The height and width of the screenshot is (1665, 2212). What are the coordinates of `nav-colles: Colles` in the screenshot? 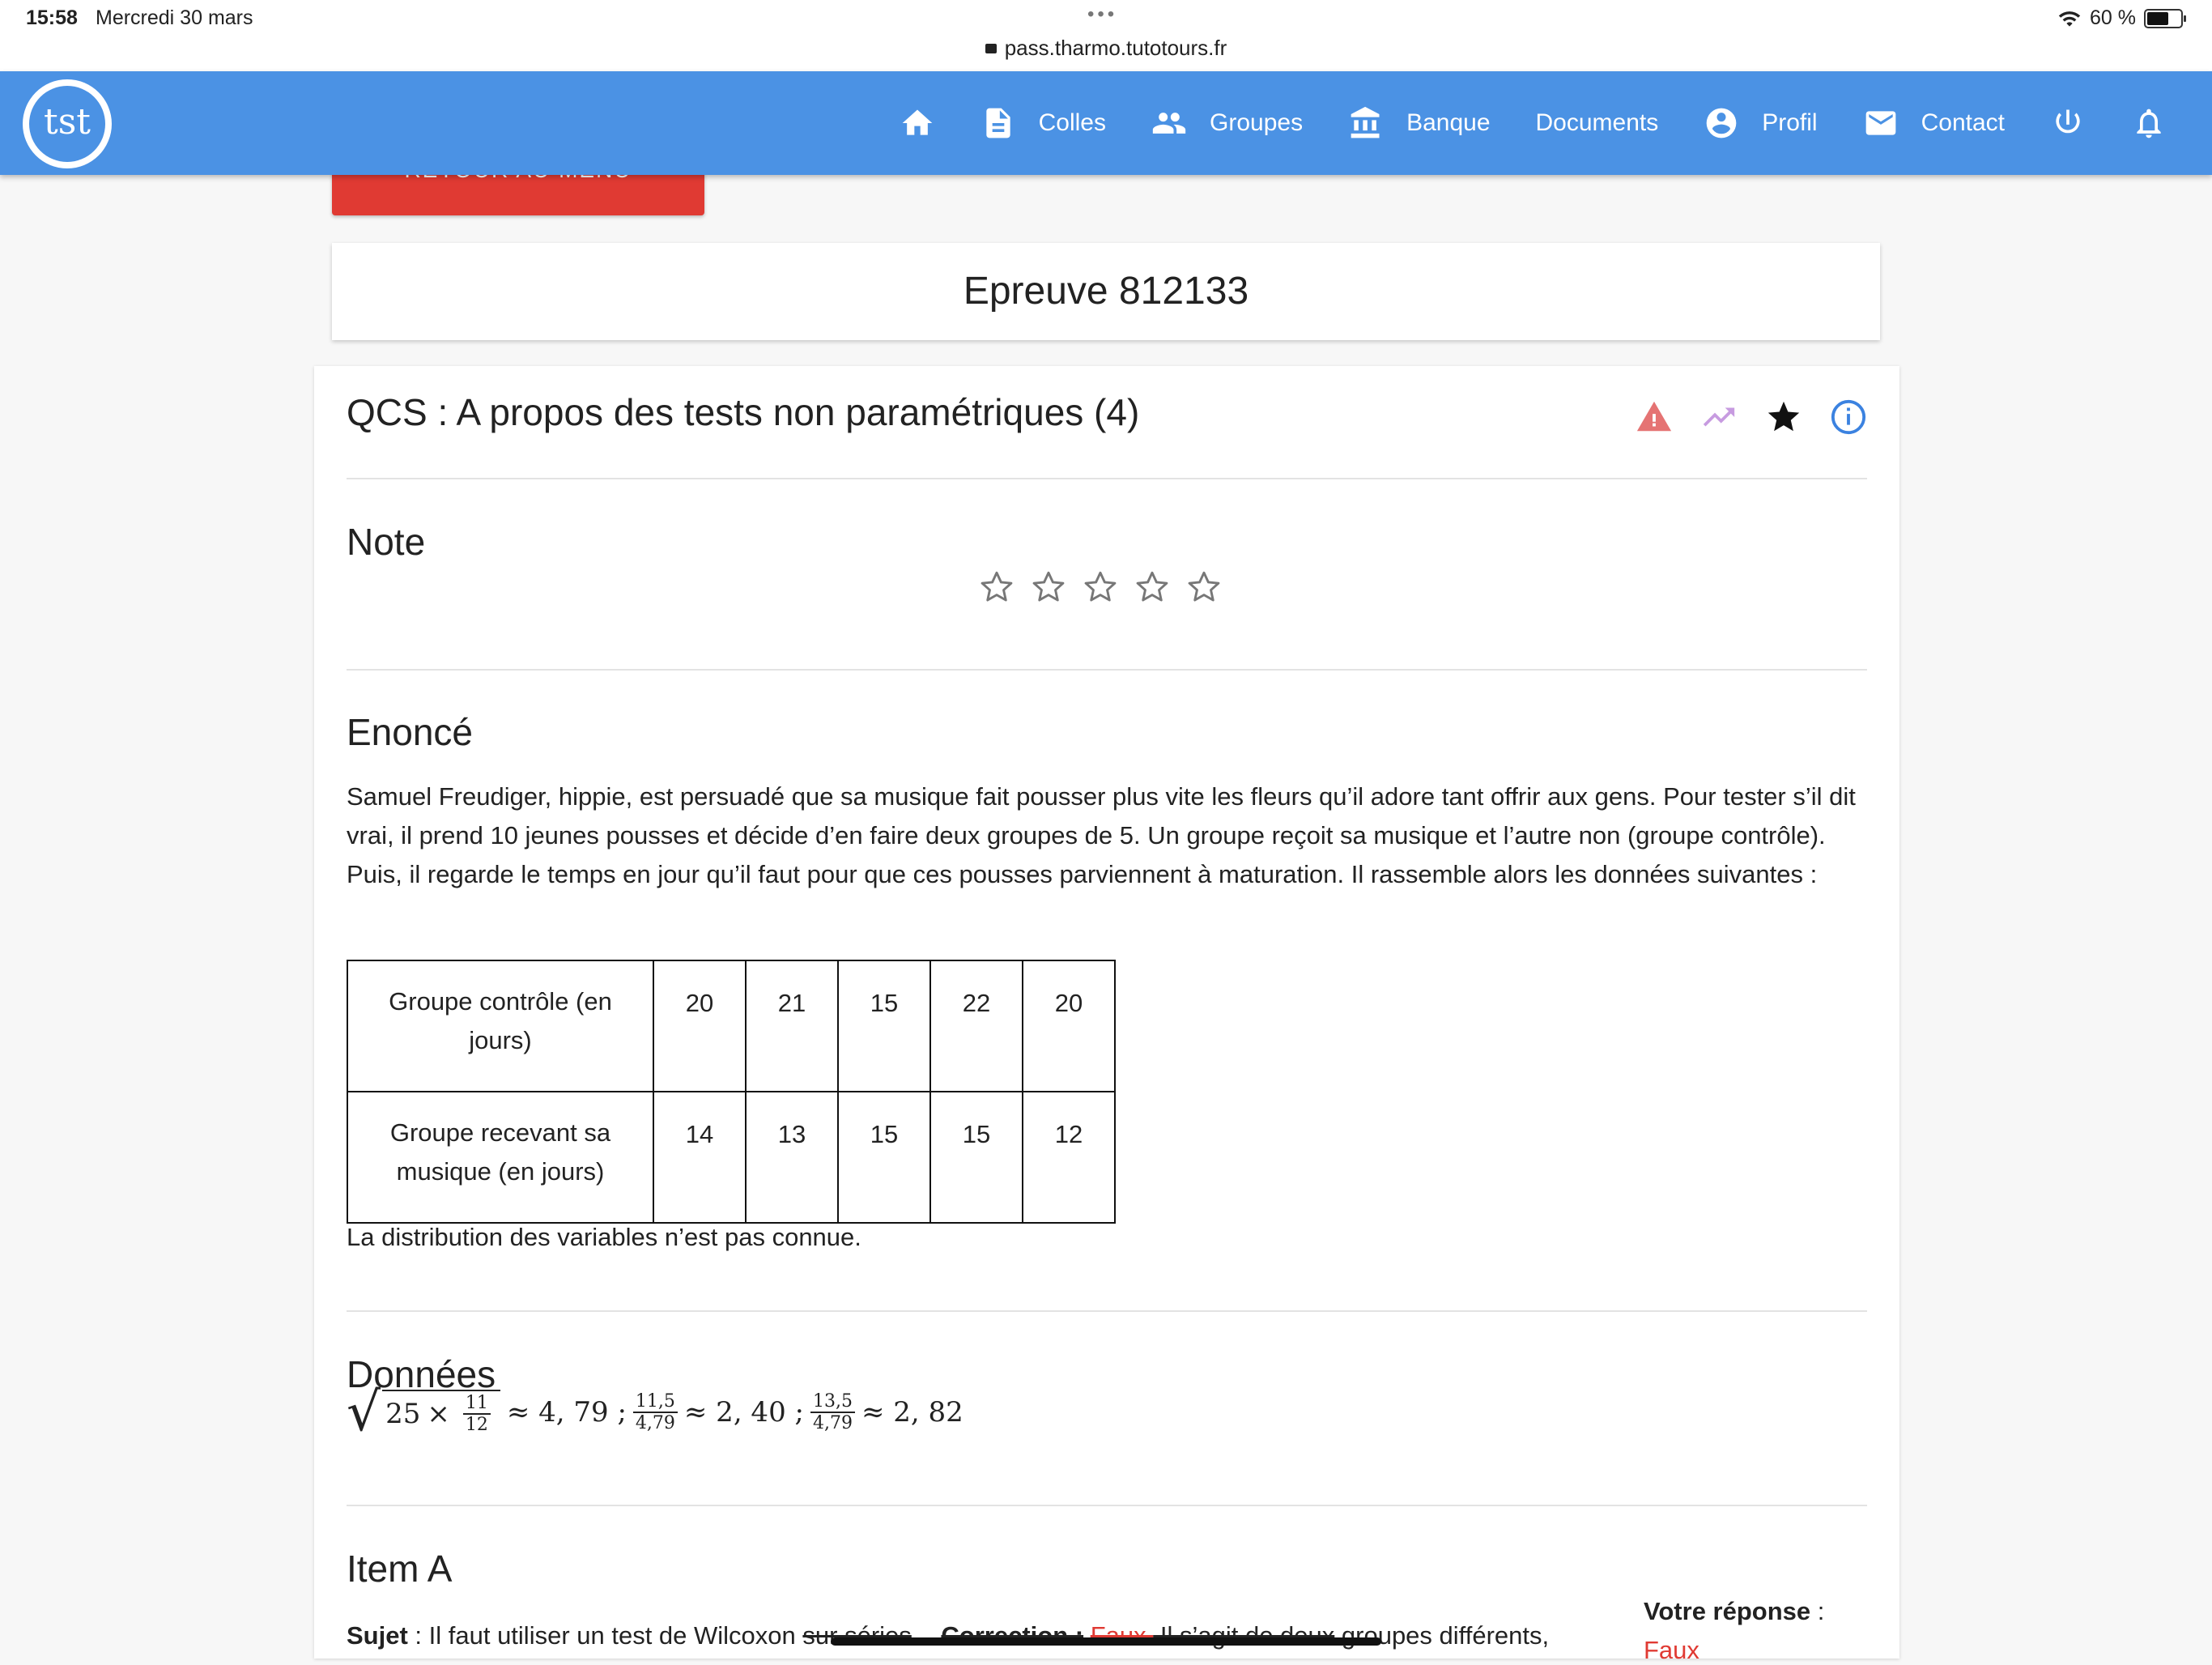 It's located at (1044, 123).